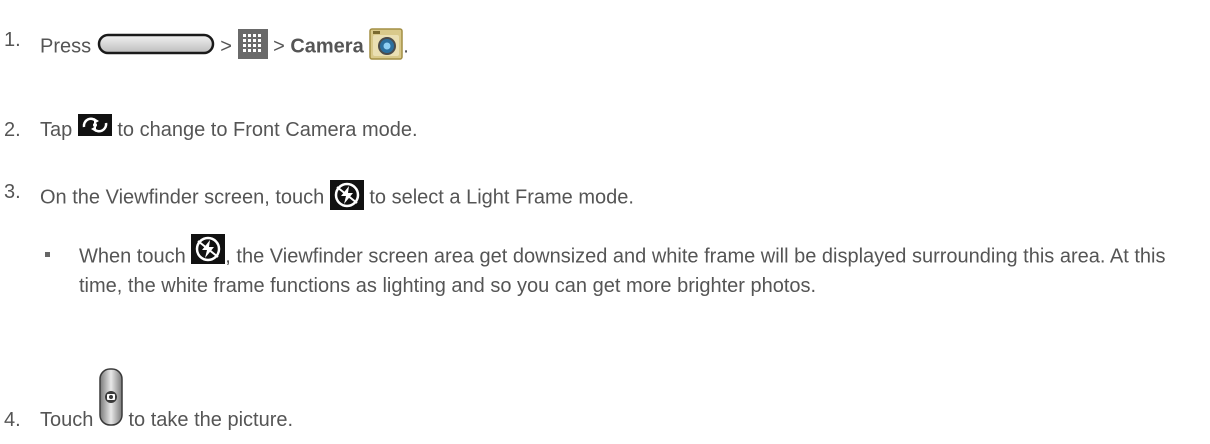 This screenshot has width=1210, height=444. I want to click on camera-label: Camera, so click(327, 46).